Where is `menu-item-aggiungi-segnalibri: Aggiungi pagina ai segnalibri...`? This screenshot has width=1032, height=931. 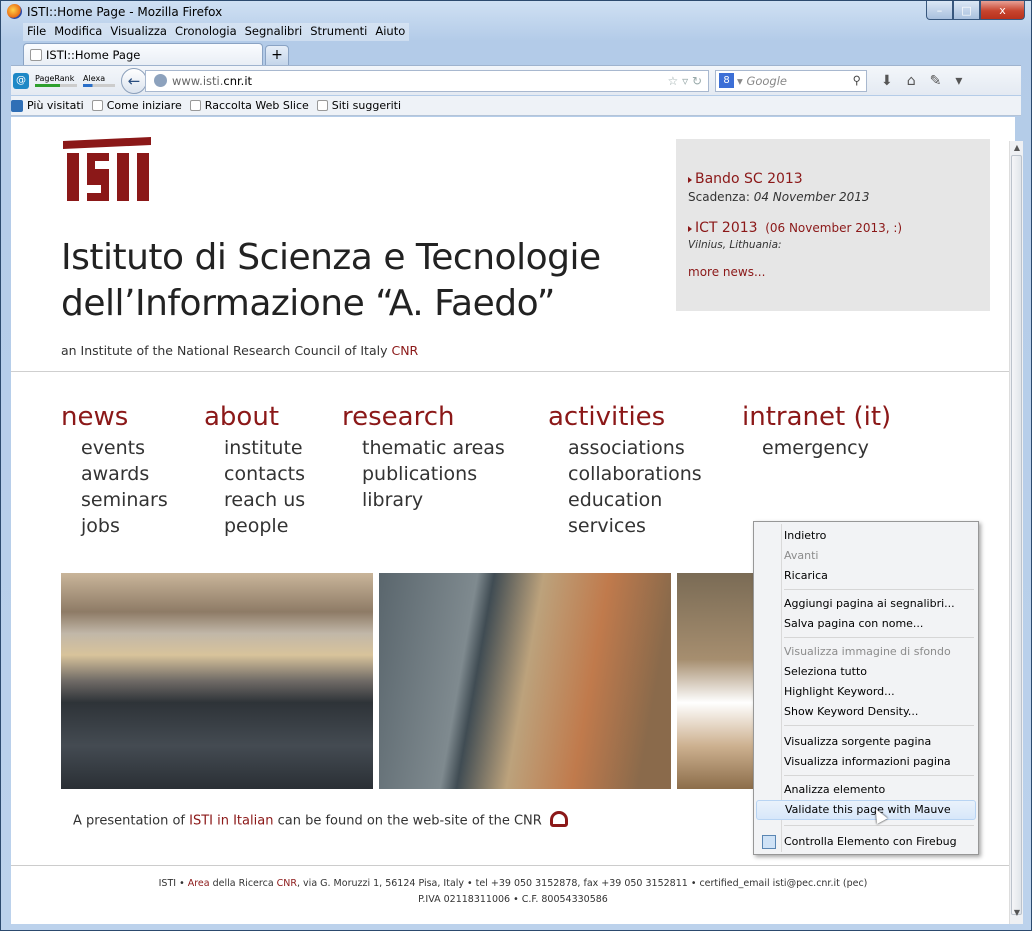 menu-item-aggiungi-segnalibri: Aggiungi pagina ai segnalibri... is located at coordinates (880, 604).